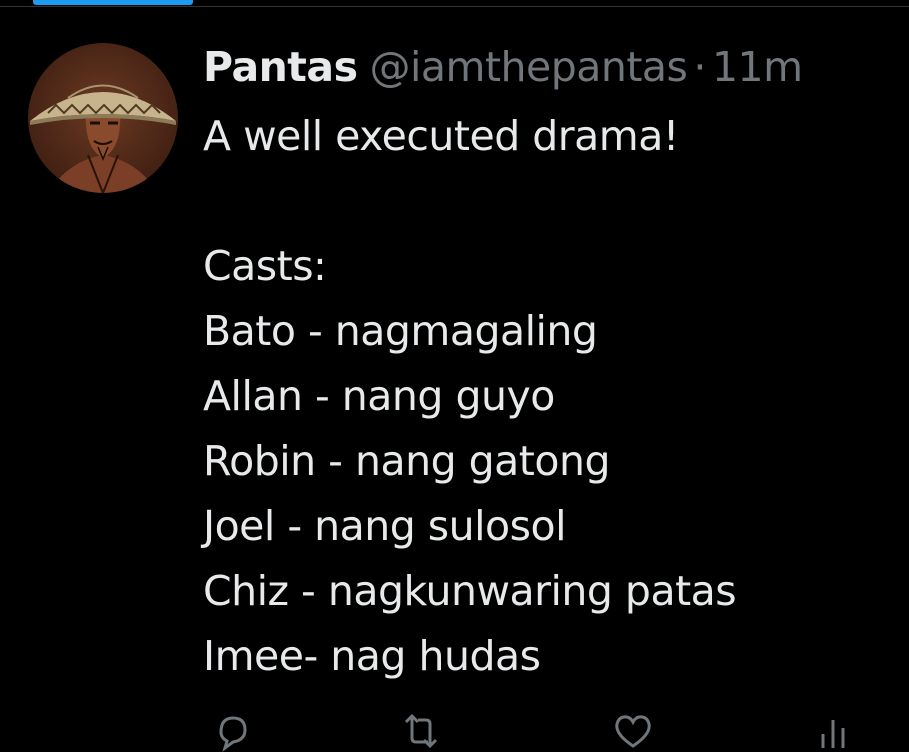 Image resolution: width=909 pixels, height=752 pixels. What do you see at coordinates (406, 461) in the screenshot?
I see `tweet-text-line: Robin - nang gatong` at bounding box center [406, 461].